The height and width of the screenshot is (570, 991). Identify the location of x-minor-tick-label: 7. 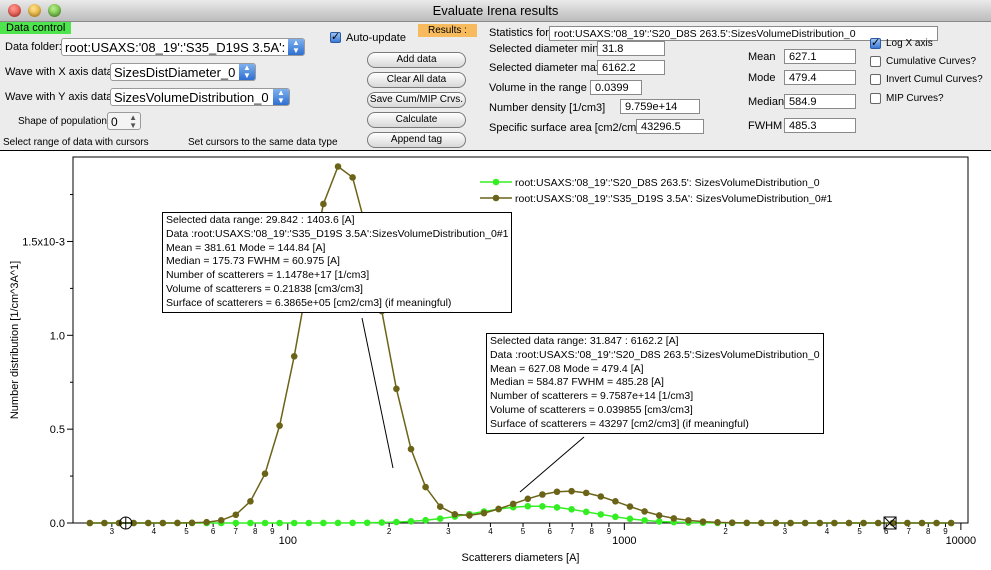
(235, 531).